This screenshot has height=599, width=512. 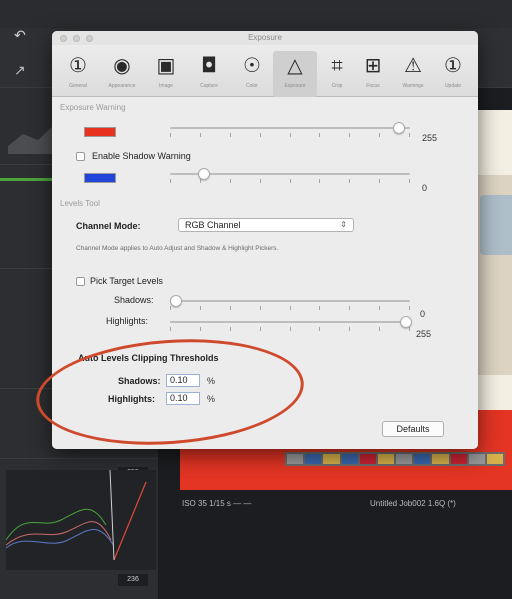 What do you see at coordinates (266, 225) in the screenshot?
I see `channel-mode-select: RGB Channel ⇕` at bounding box center [266, 225].